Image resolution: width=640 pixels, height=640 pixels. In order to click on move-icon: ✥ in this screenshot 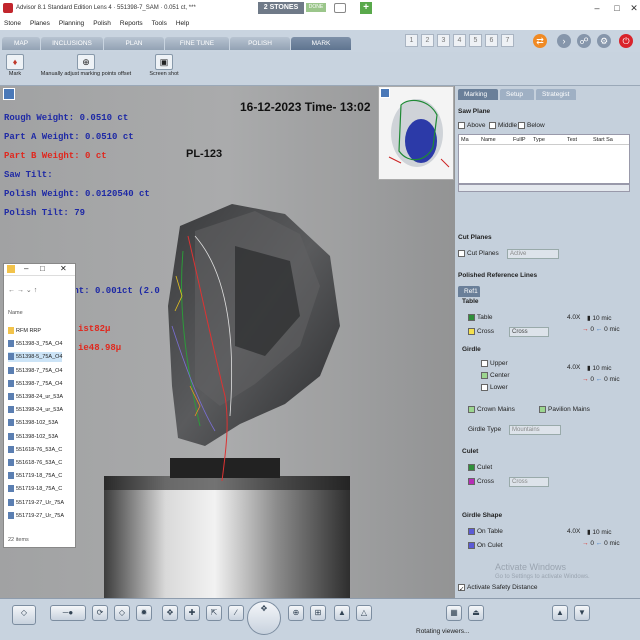, I will do `click(170, 613)`.